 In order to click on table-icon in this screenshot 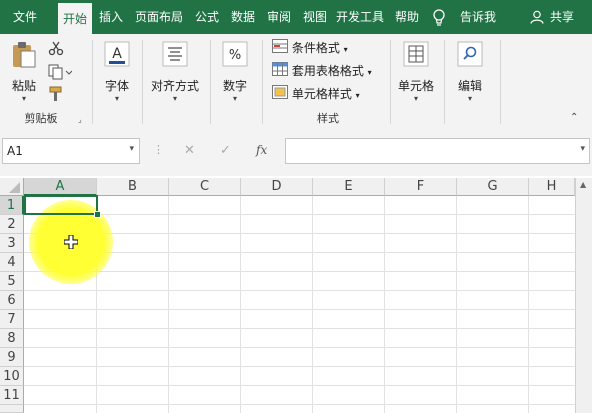, I will do `click(280, 71)`.